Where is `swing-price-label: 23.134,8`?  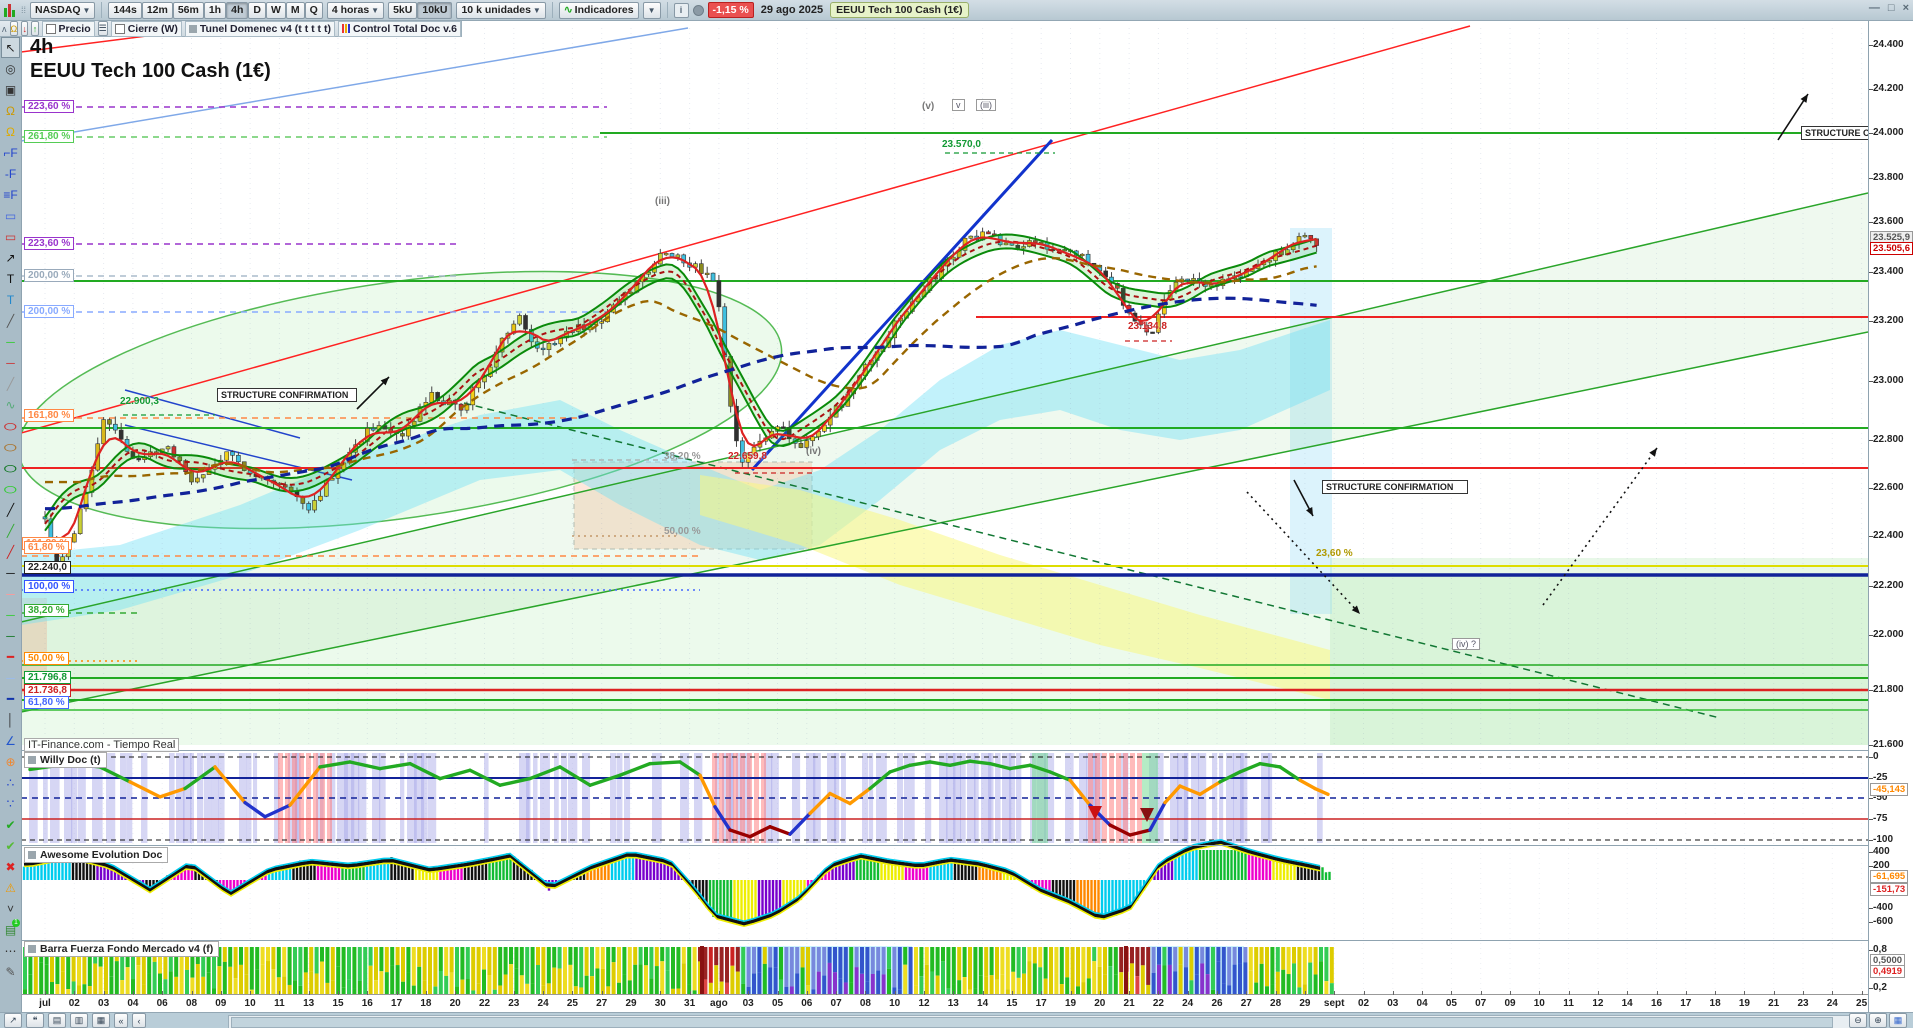 swing-price-label: 23.134,8 is located at coordinates (1147, 326).